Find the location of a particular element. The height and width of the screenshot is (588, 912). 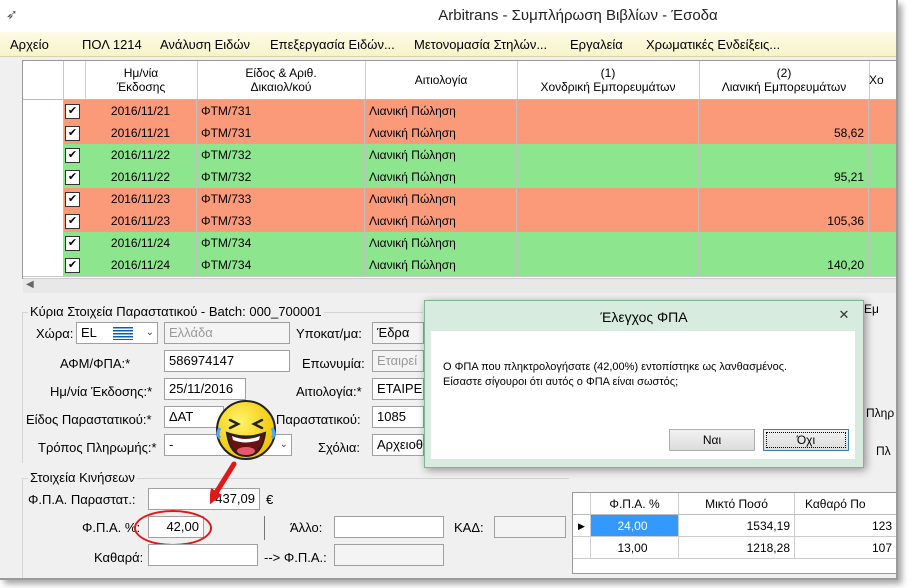

table-row: ✔ 2016/11/22 ΦΤΜ/732 Λιανική Πώληση is located at coordinates (459, 155).